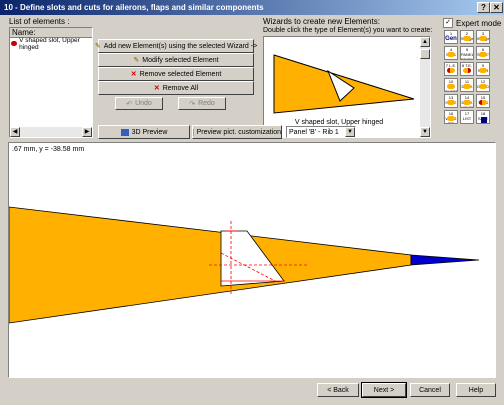 The width and height of the screenshot is (504, 405). I want to click on cancel-label: Cancel, so click(430, 390).